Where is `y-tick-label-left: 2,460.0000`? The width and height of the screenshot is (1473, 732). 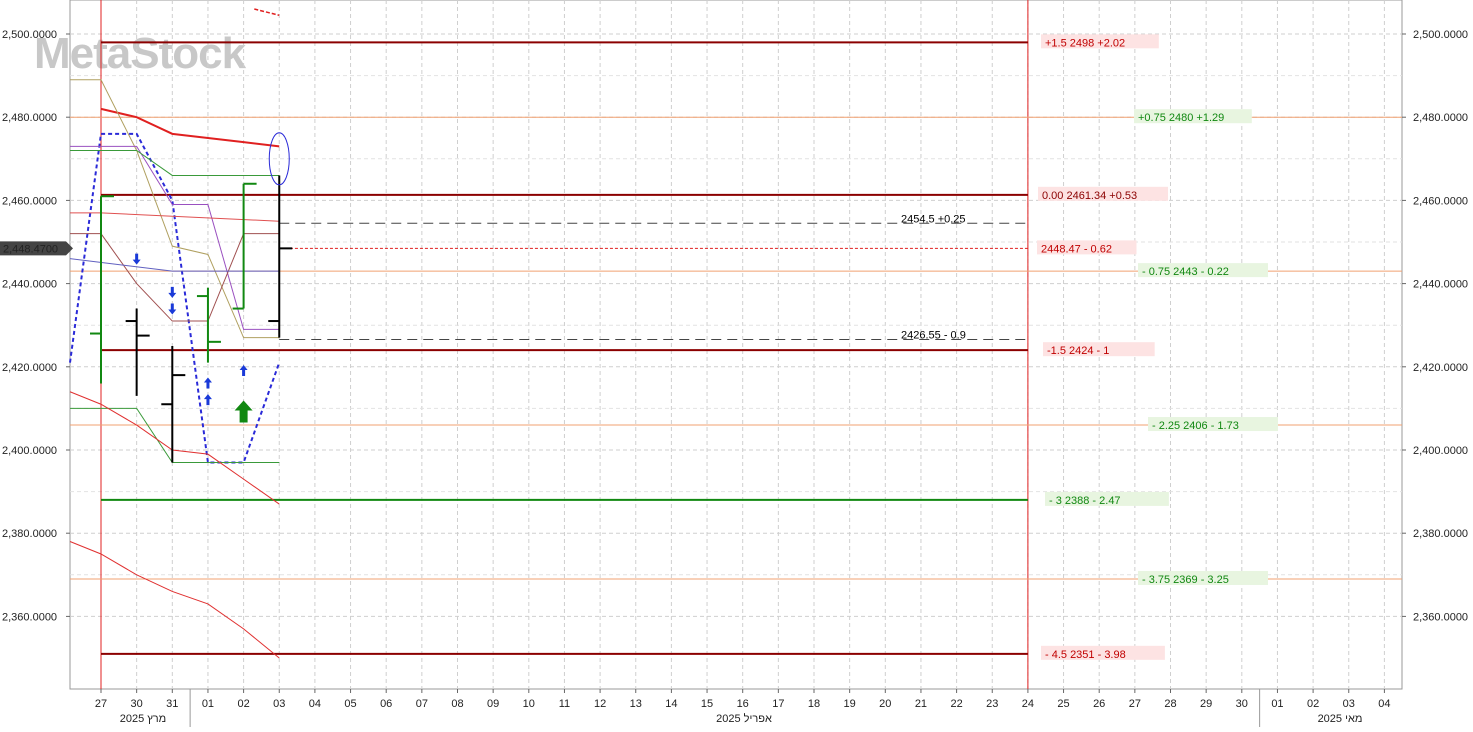
y-tick-label-left: 2,460.0000 is located at coordinates (29, 201).